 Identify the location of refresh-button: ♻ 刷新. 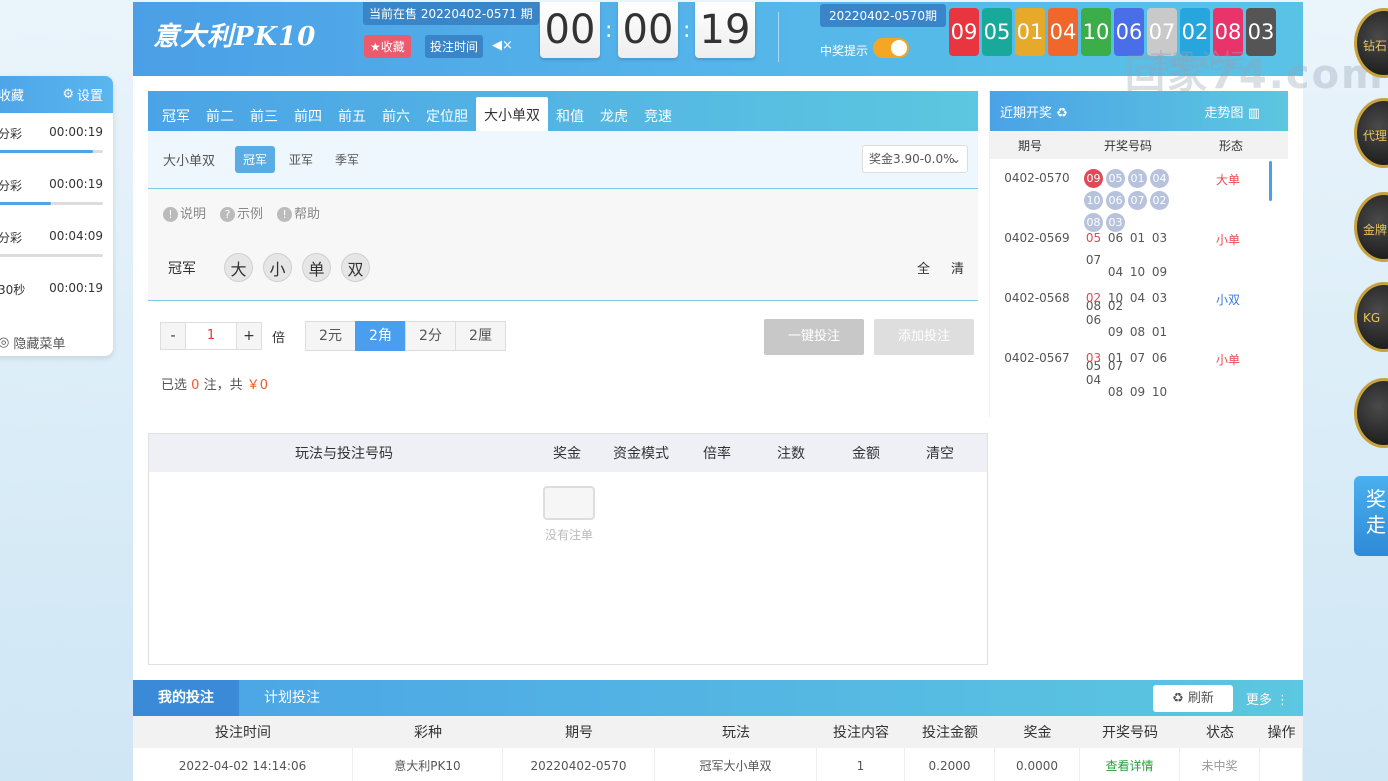
(1193, 698).